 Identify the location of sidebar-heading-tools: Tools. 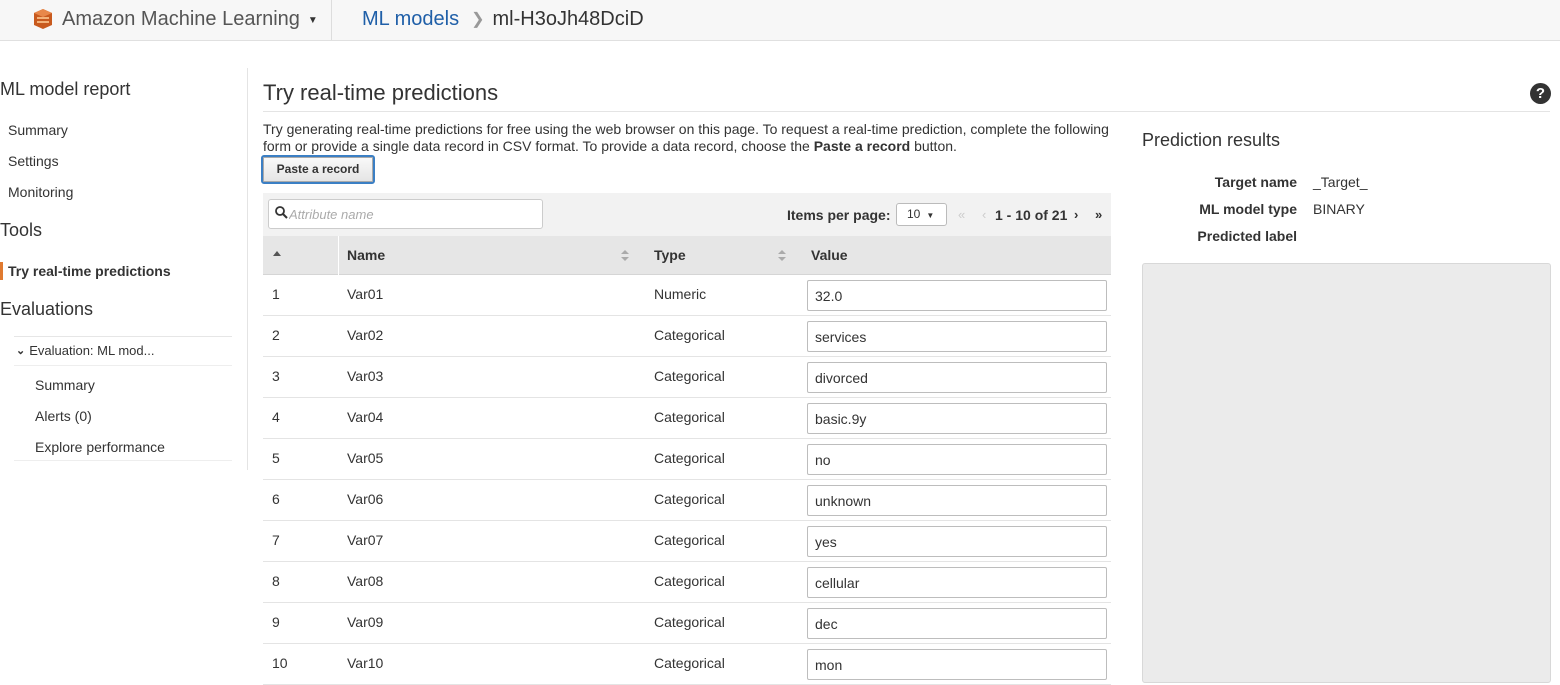
(21, 230).